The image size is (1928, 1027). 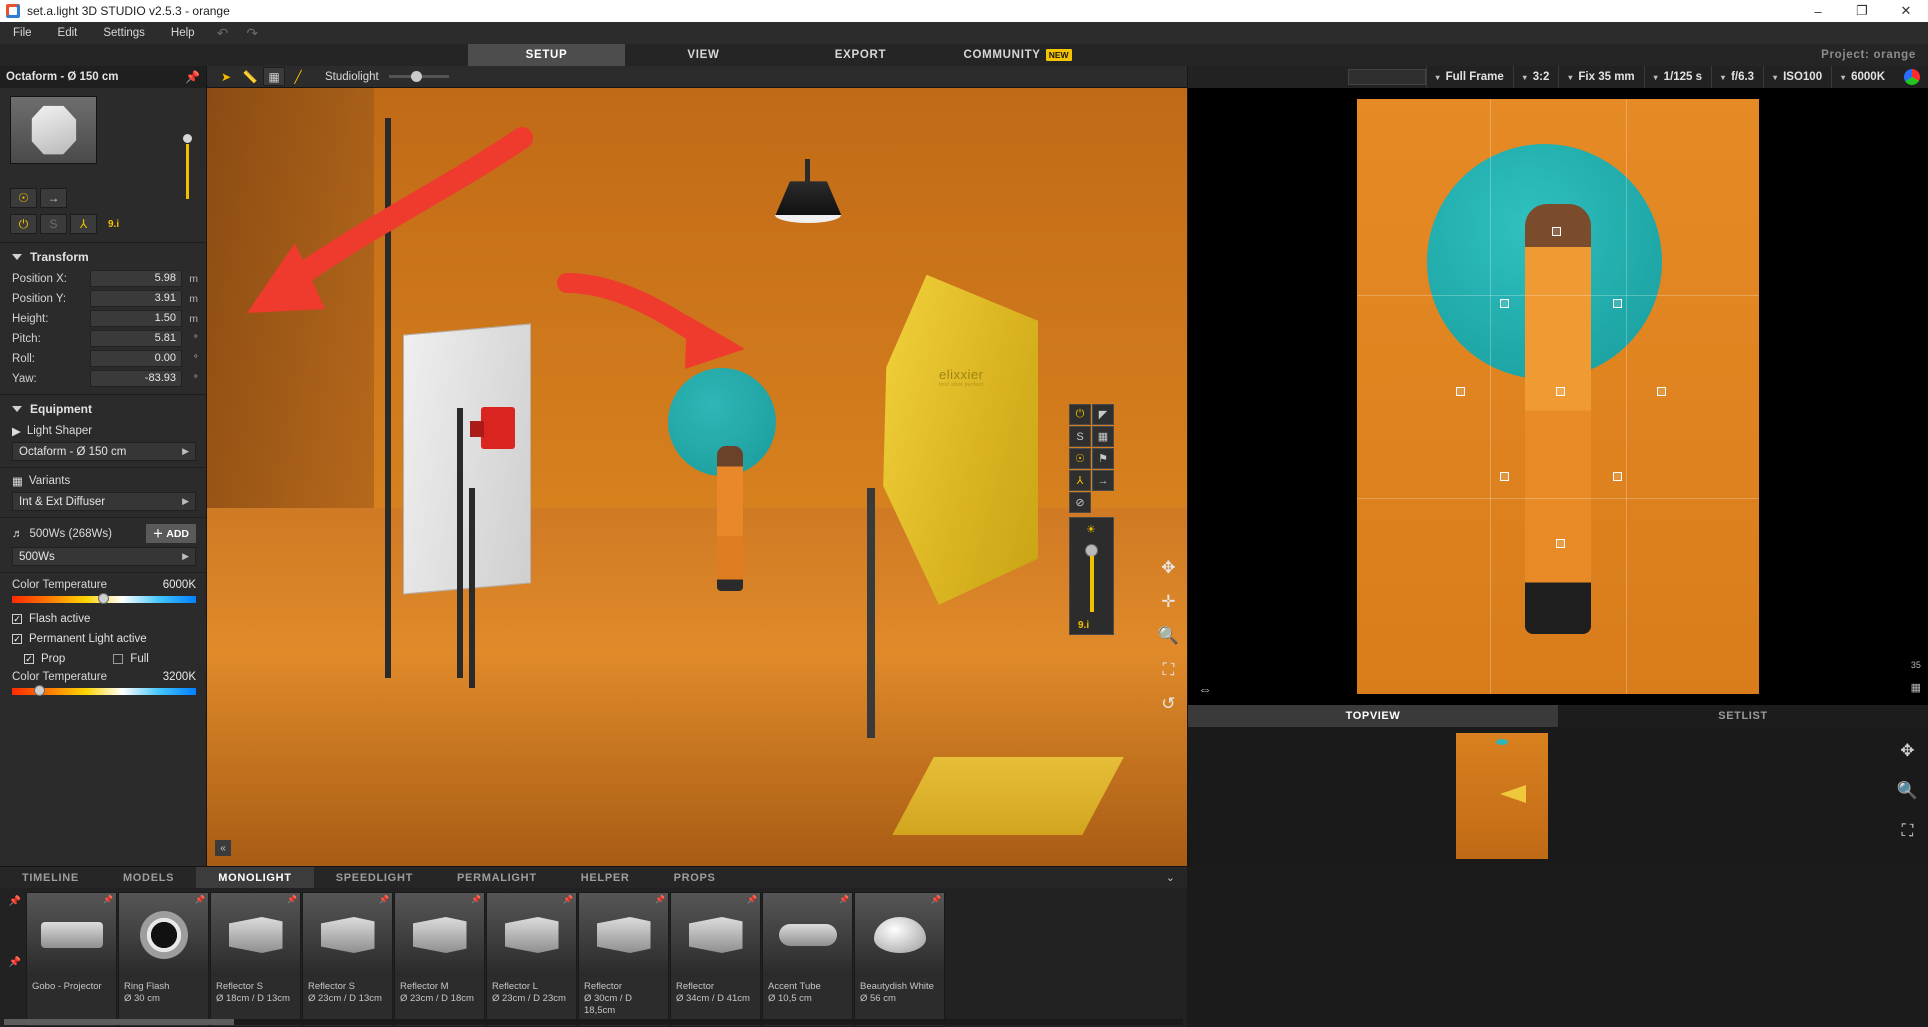 I want to click on studiolight-knob, so click(x=416, y=76).